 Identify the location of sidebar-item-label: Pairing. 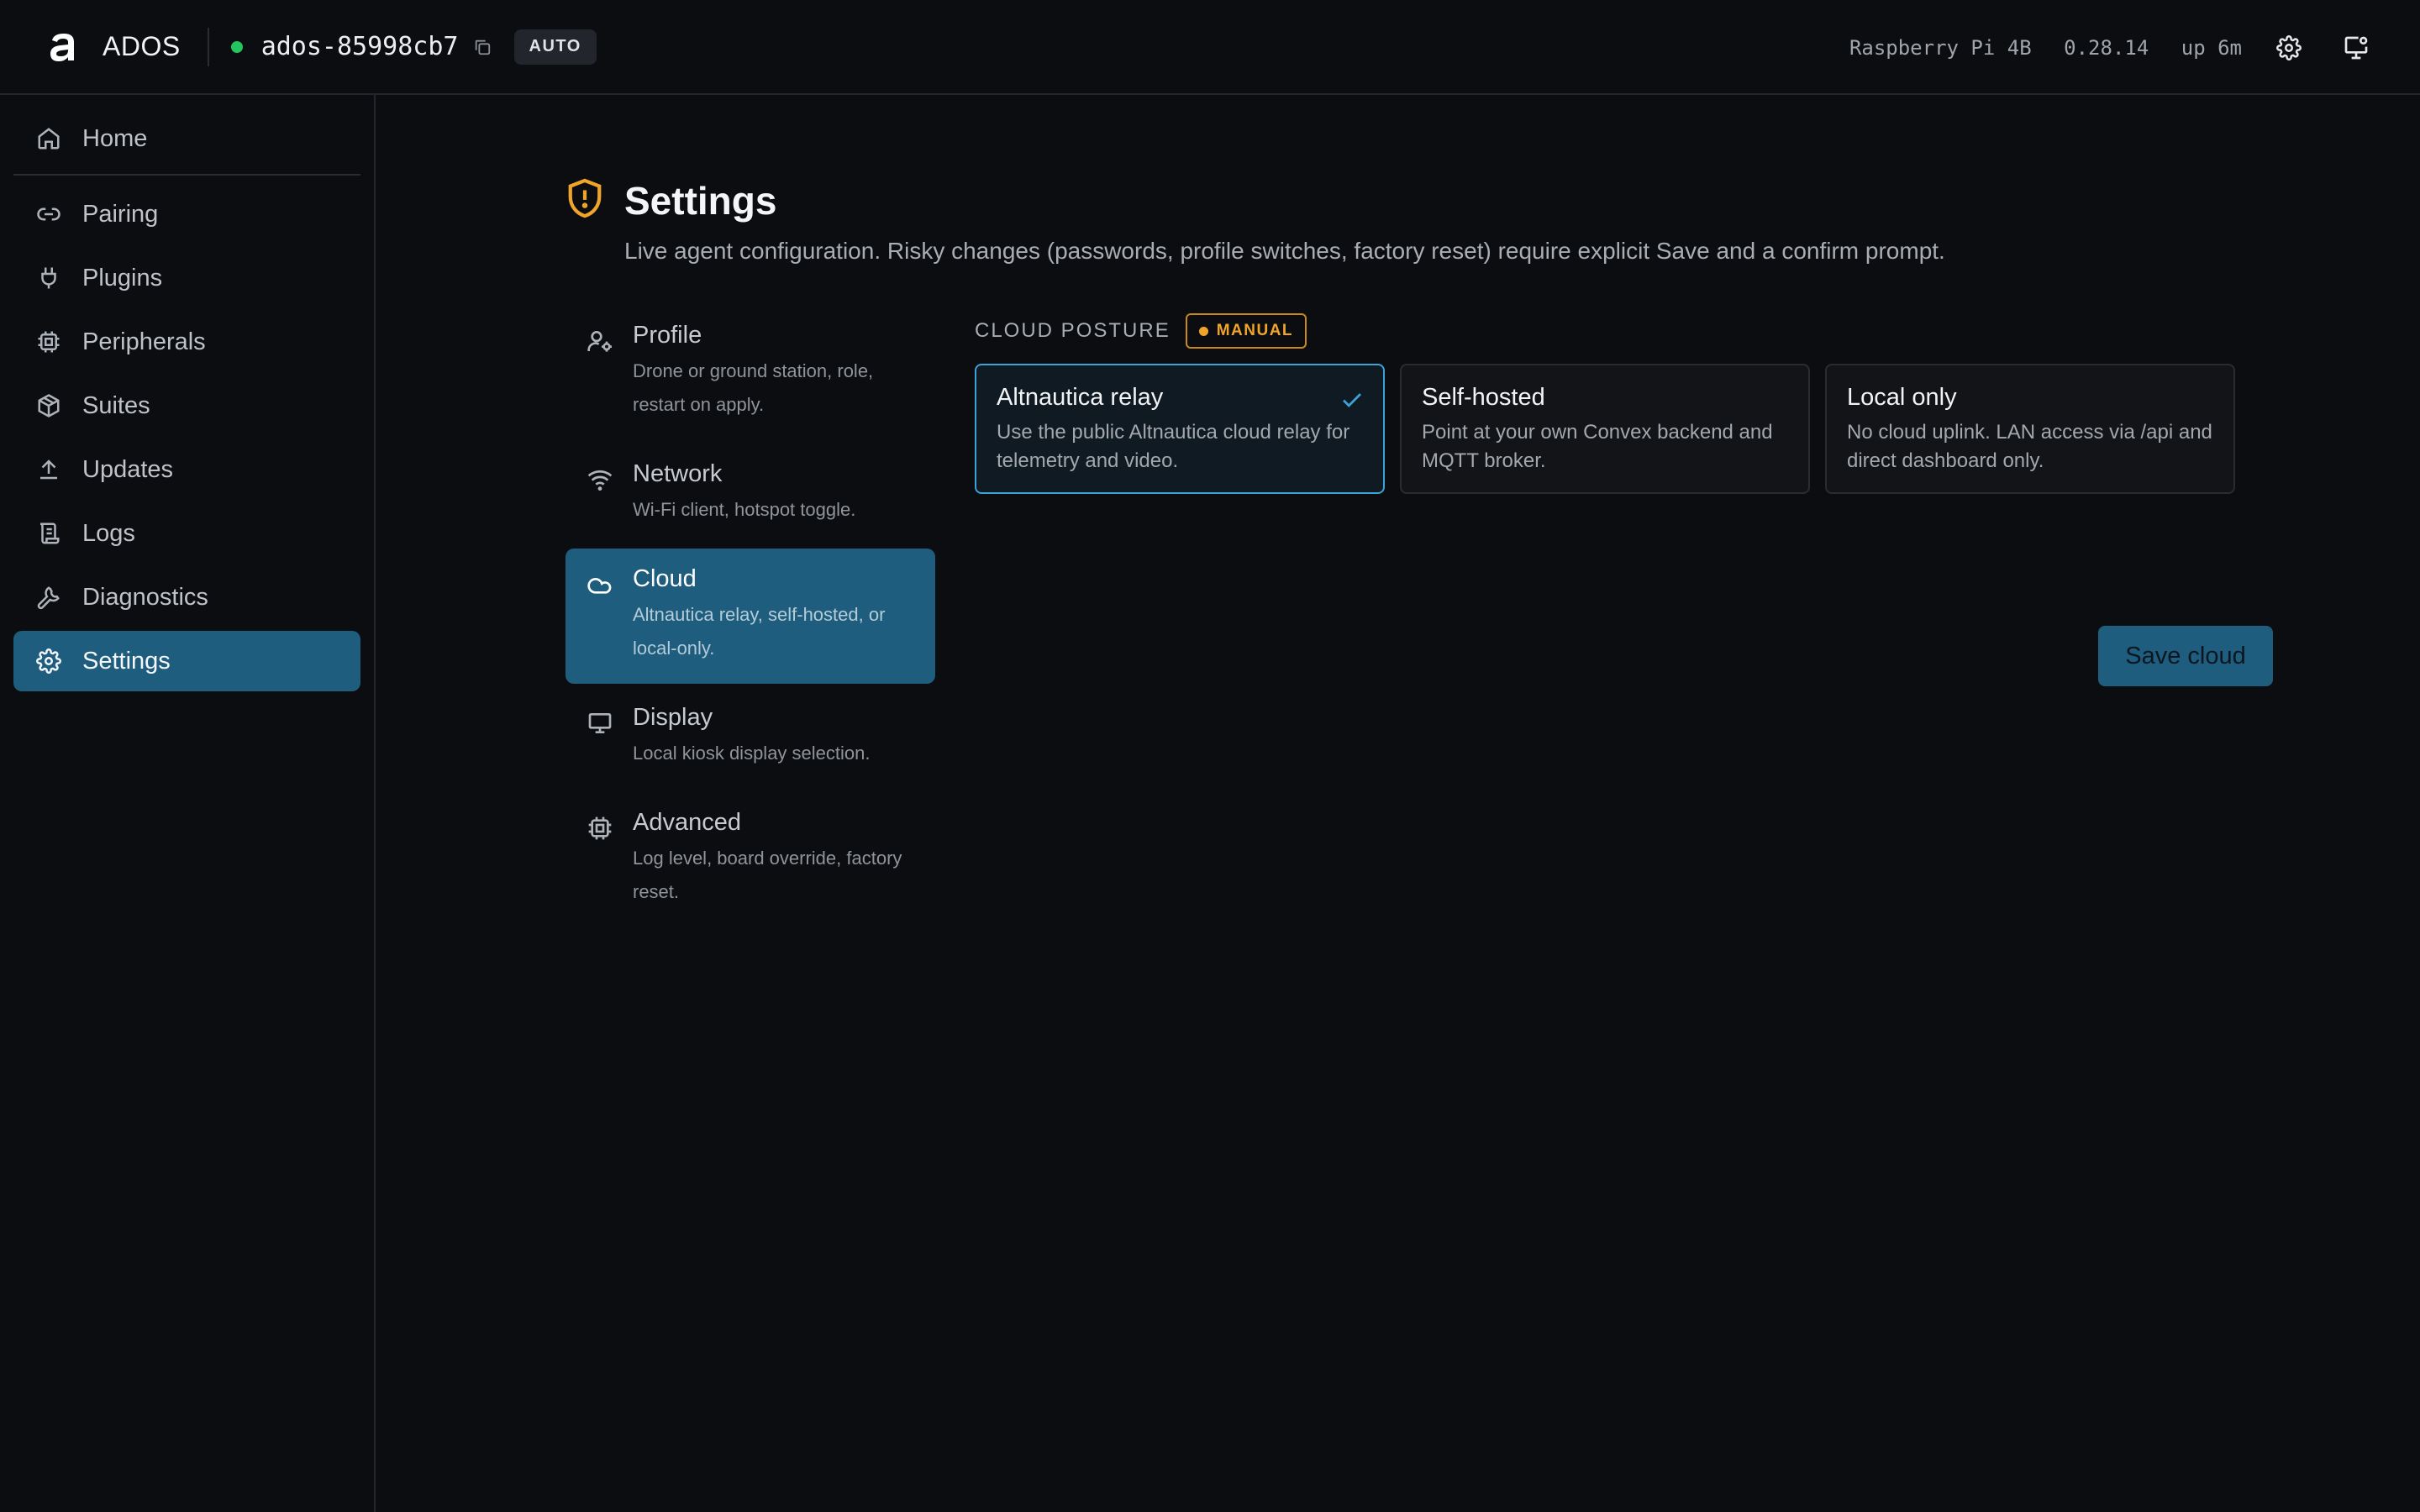
(120, 214).